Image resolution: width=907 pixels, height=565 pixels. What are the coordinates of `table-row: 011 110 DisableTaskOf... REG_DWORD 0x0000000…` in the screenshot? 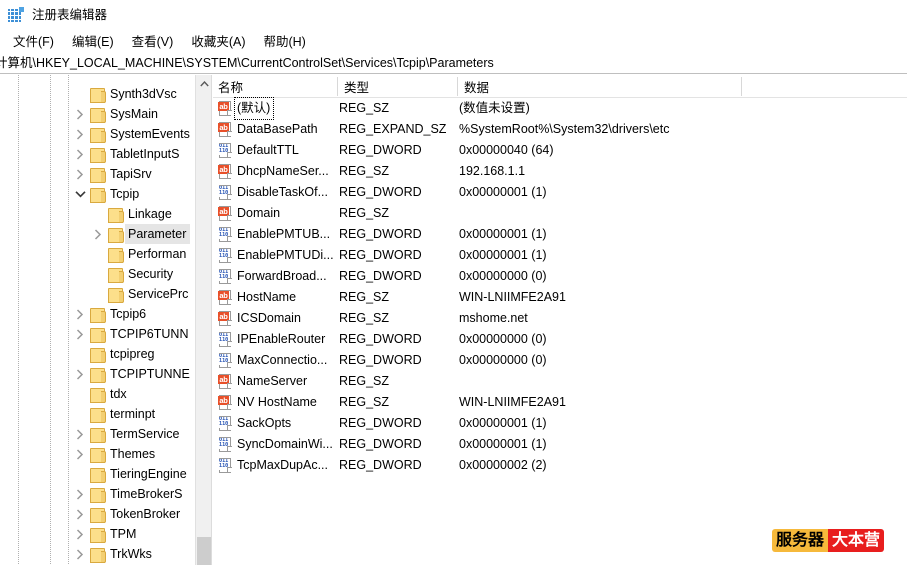 It's located at (560, 192).